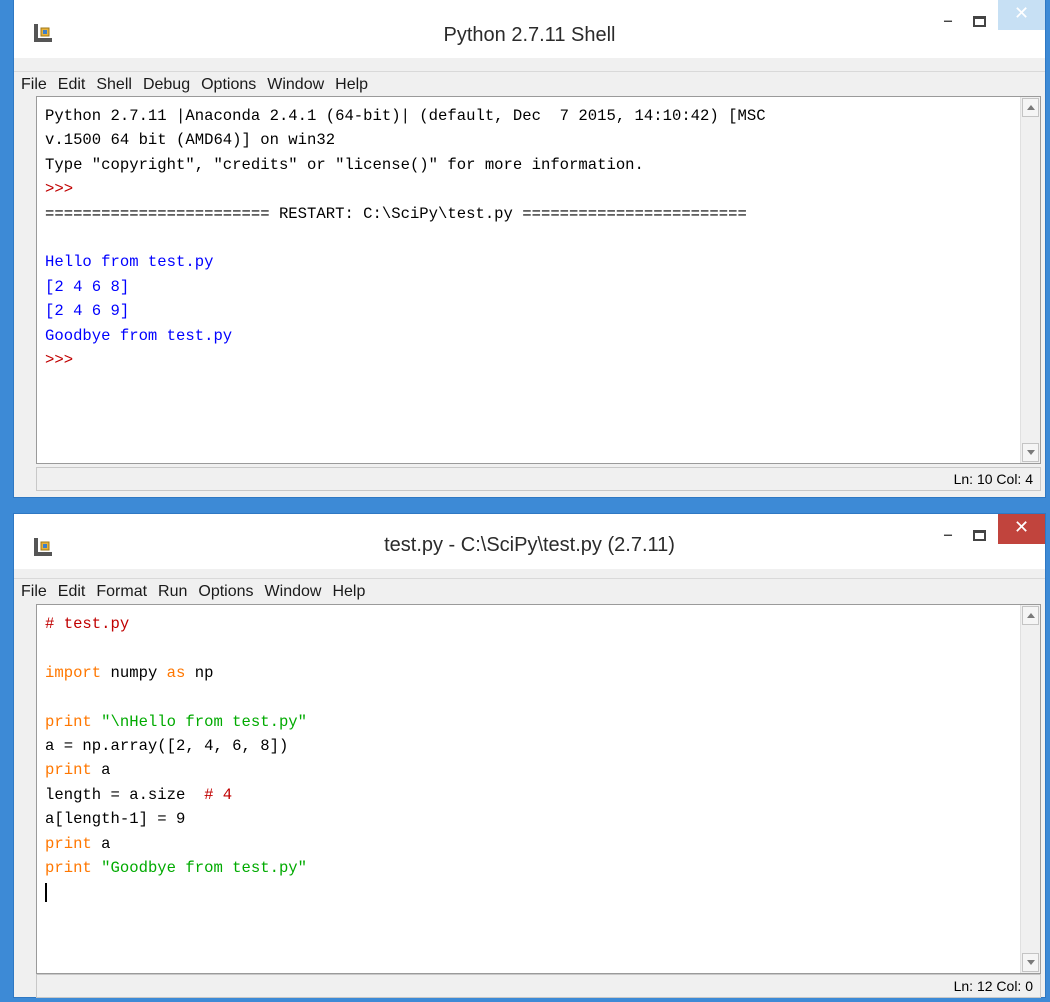 This screenshot has height=1002, width=1050. What do you see at coordinates (529, 868) in the screenshot?
I see `code-line: print "Goodbye from test.py"` at bounding box center [529, 868].